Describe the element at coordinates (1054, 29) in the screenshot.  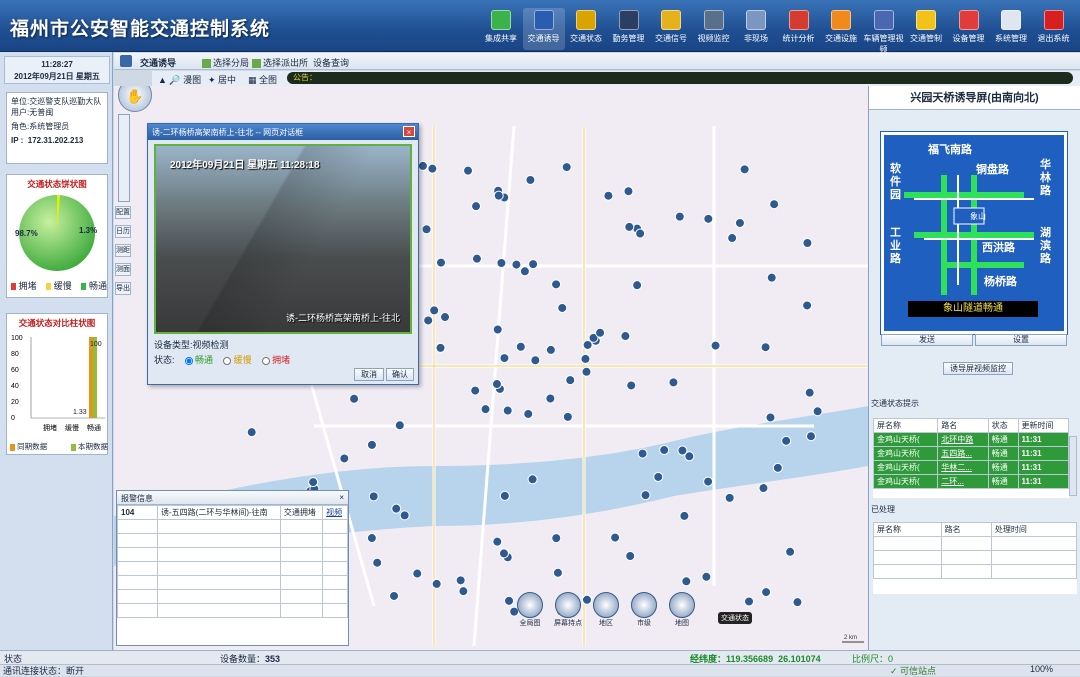
I see `nav-exit-button: 退出系统` at that location.